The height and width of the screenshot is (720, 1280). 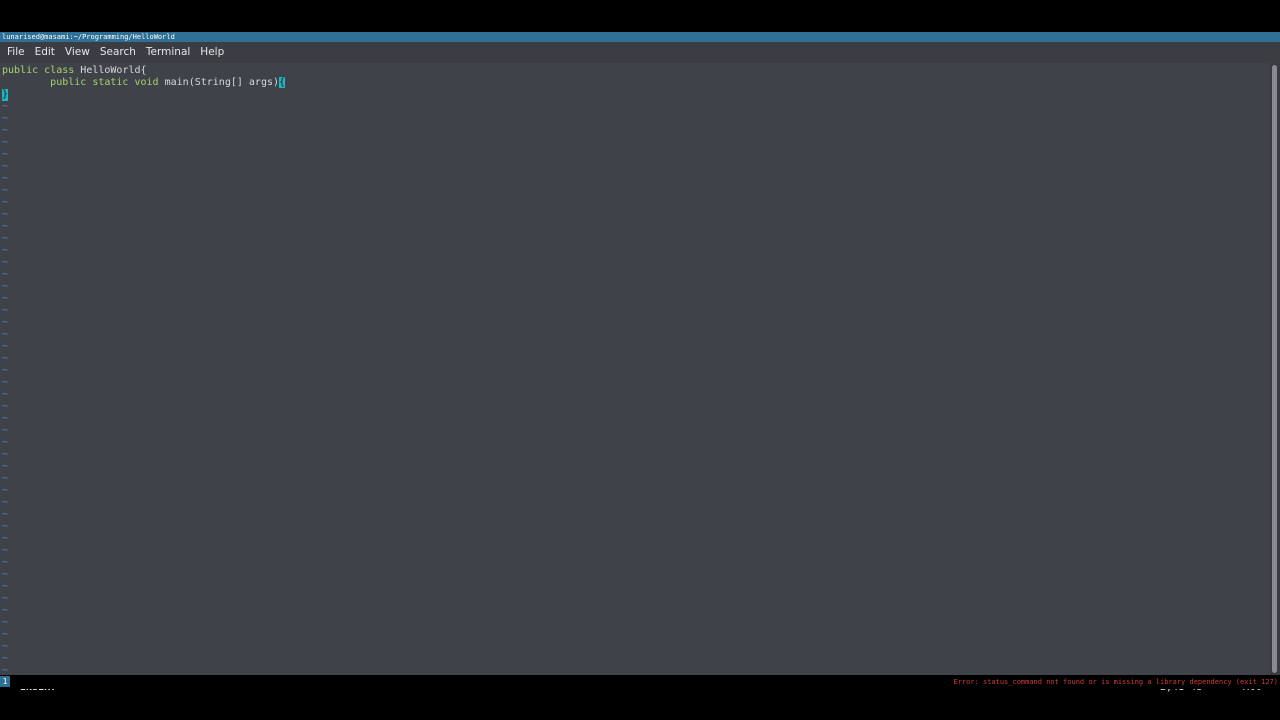 What do you see at coordinates (110, 70) in the screenshot?
I see `class-name: HelloWorld` at bounding box center [110, 70].